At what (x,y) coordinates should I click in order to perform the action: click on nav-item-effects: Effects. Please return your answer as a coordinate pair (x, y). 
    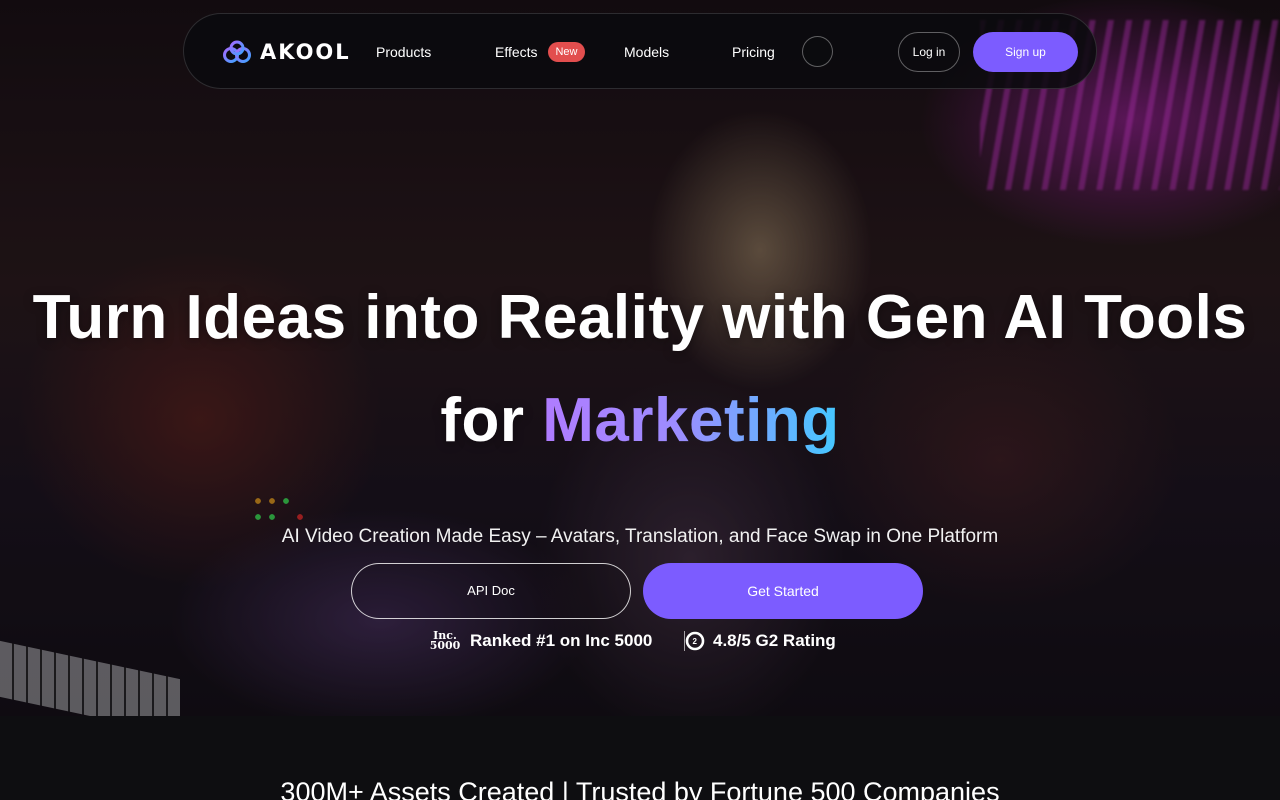
    Looking at the image, I should click on (516, 52).